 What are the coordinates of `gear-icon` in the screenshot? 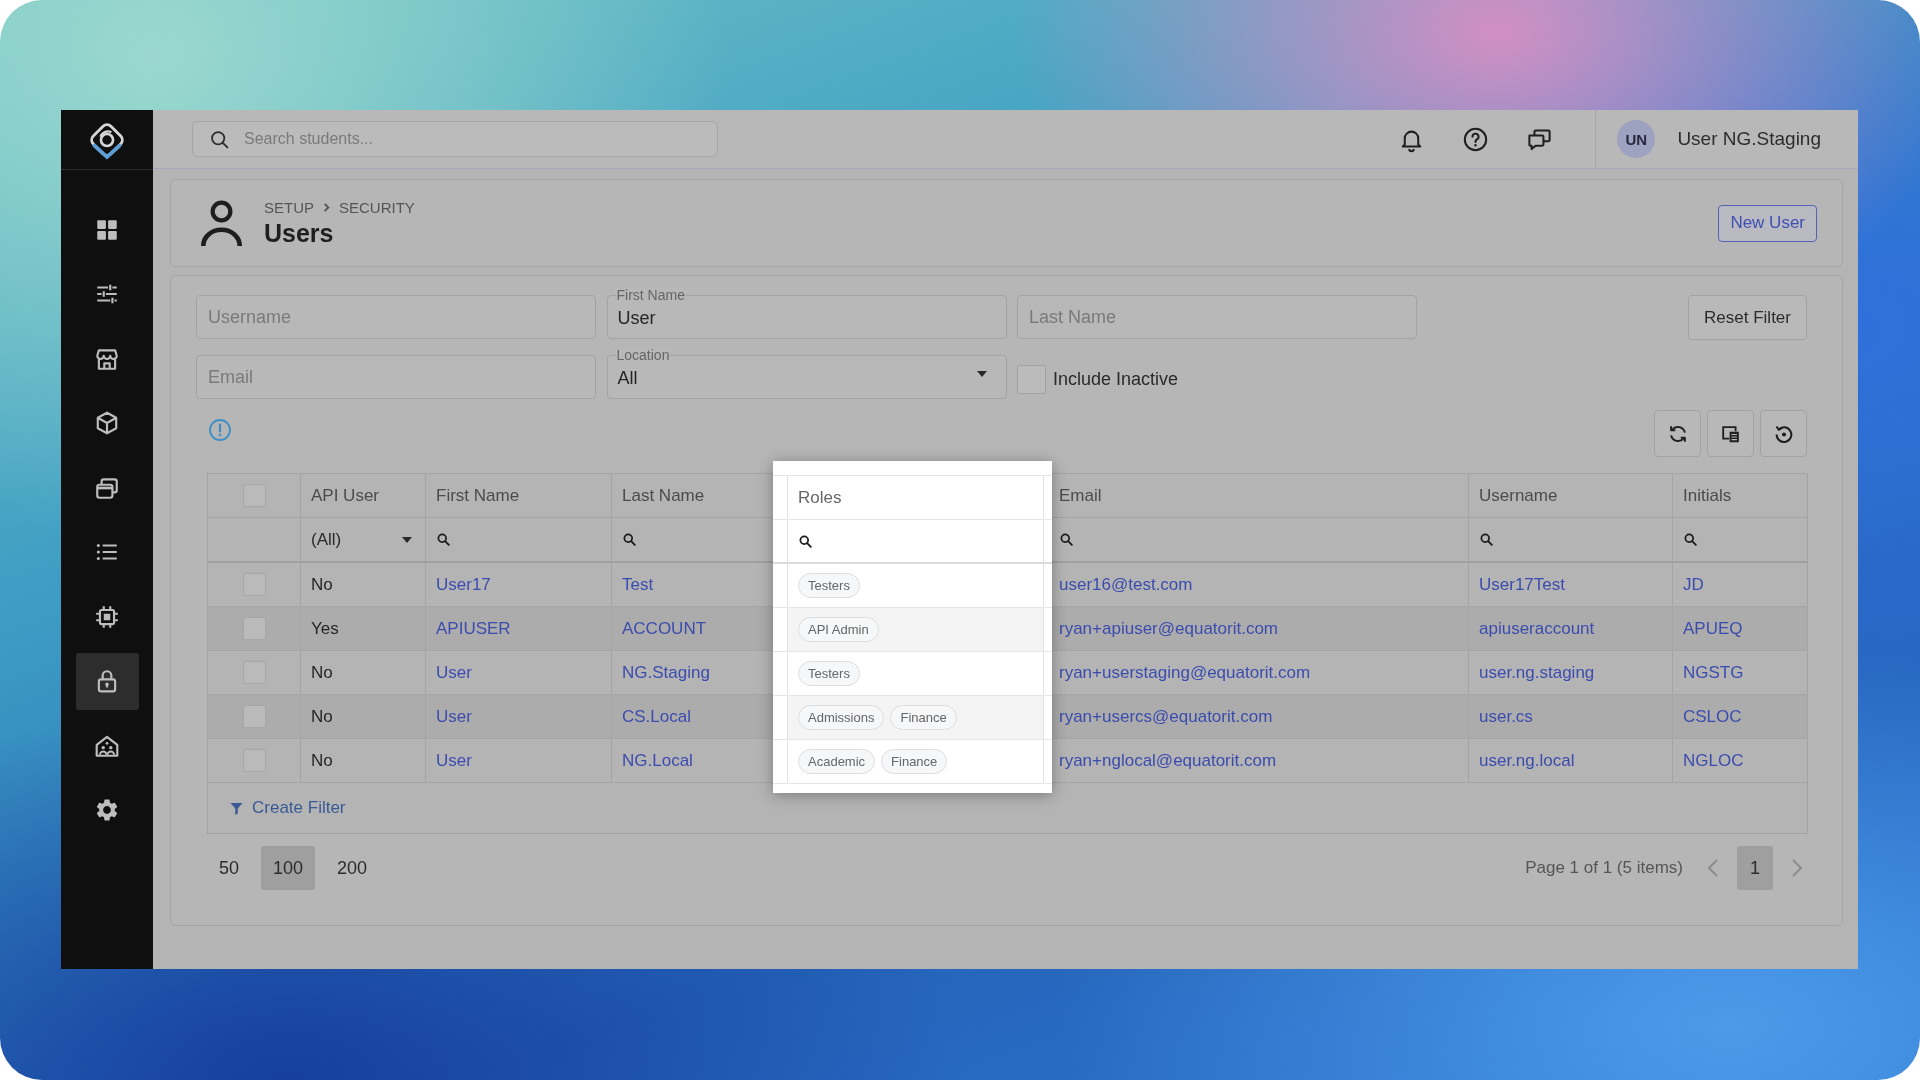 It's located at (107, 810).